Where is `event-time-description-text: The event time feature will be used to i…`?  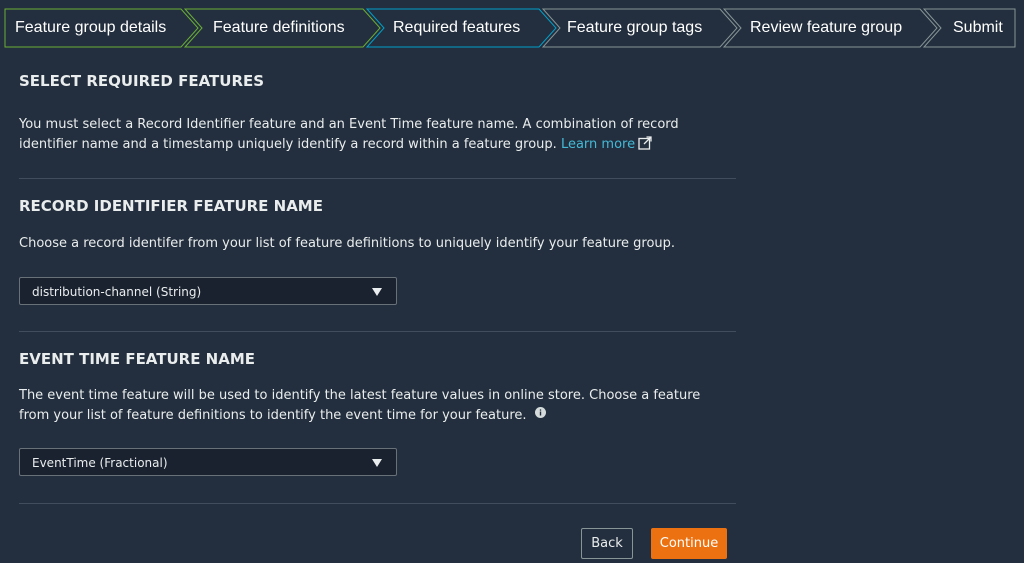 event-time-description-text: The event time feature will be used to i… is located at coordinates (360, 405).